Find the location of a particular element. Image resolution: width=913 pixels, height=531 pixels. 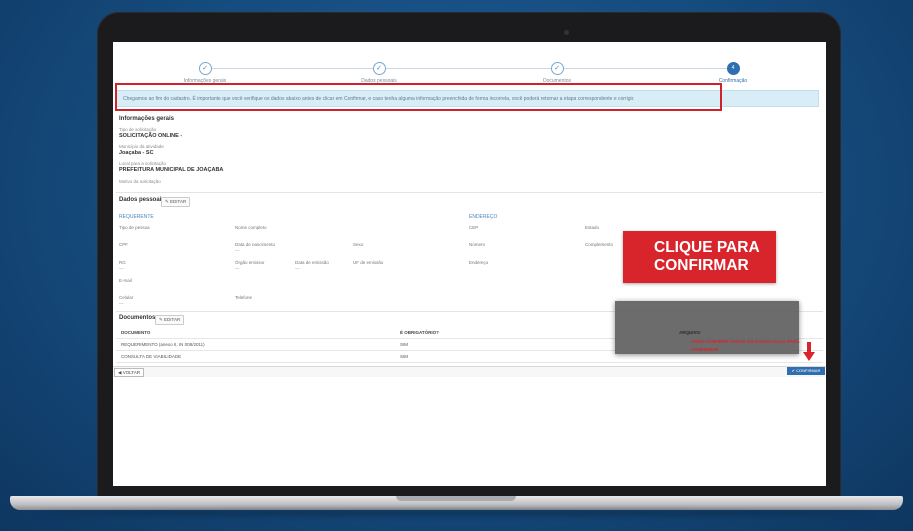

value-celular: — is located at coordinates (121, 303).